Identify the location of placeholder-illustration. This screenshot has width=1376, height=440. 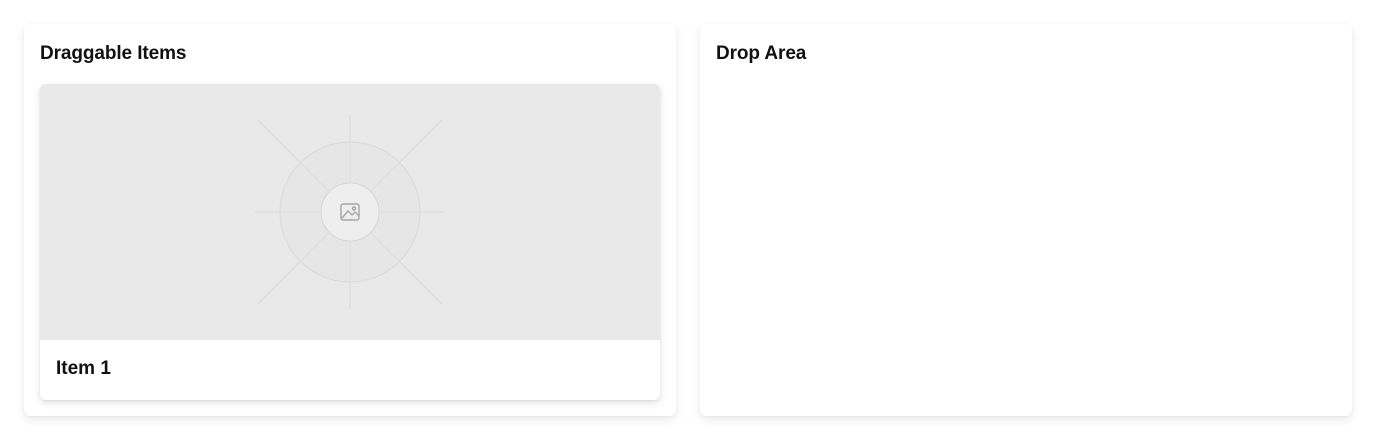
(350, 212).